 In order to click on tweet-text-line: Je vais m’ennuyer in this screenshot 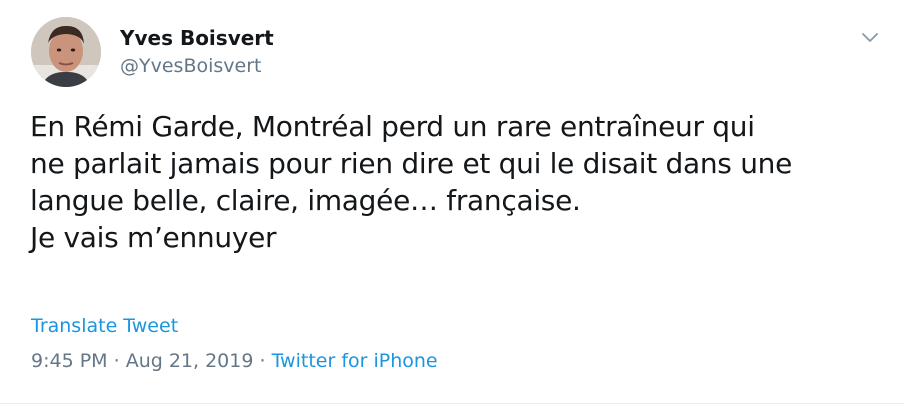, I will do `click(153, 237)`.